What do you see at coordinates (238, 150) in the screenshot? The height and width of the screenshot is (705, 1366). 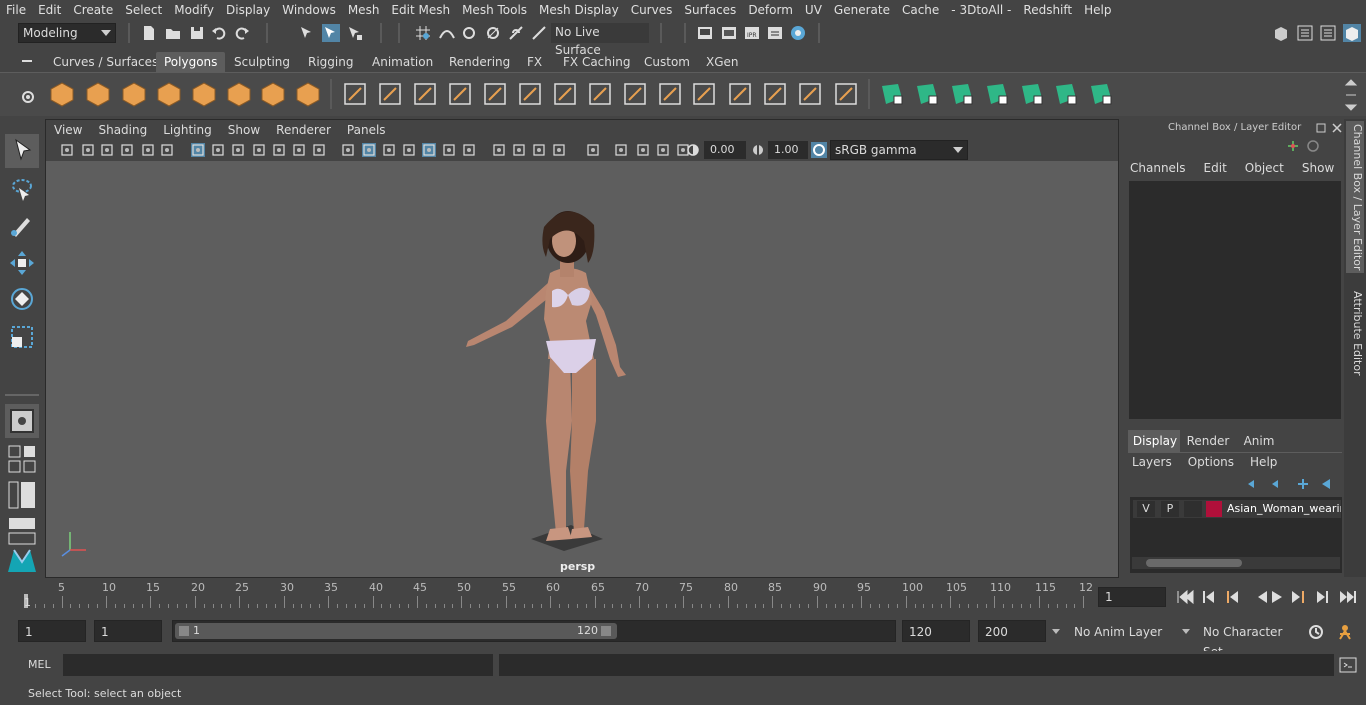 I see `resolution-gate-icon` at bounding box center [238, 150].